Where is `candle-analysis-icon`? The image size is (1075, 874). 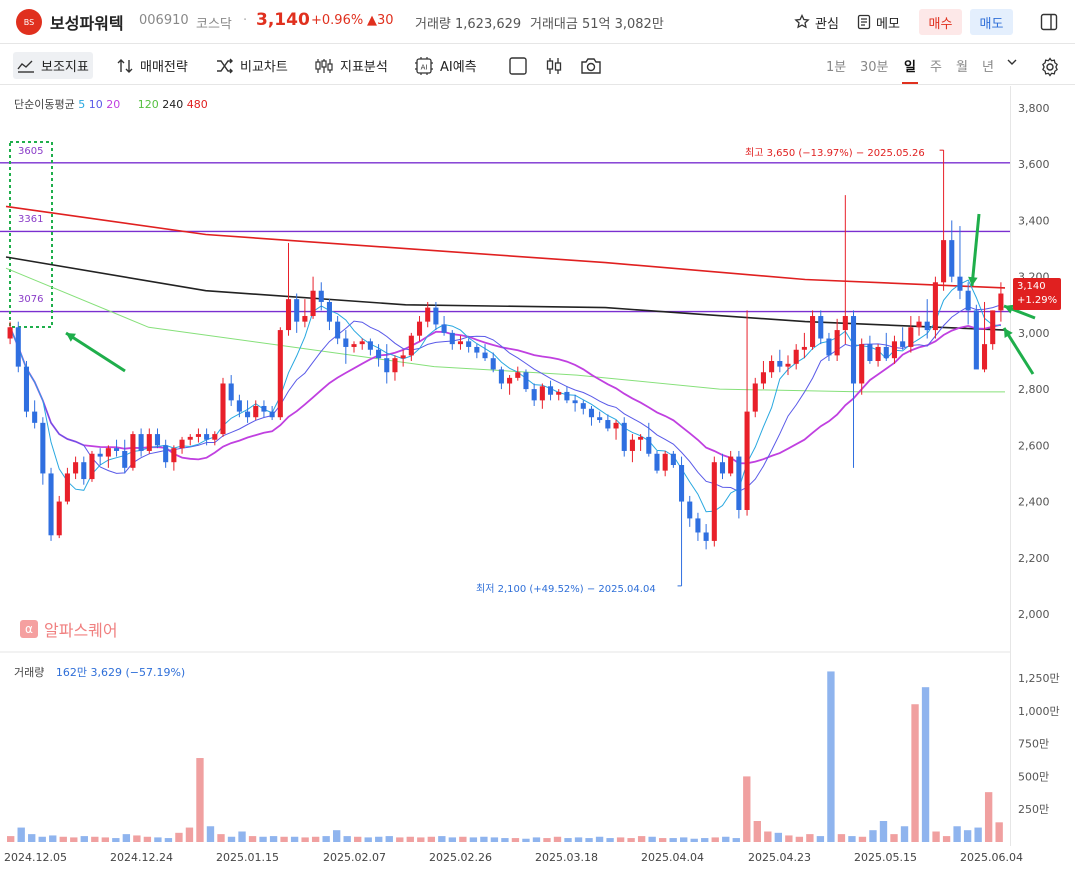 candle-analysis-icon is located at coordinates (324, 65).